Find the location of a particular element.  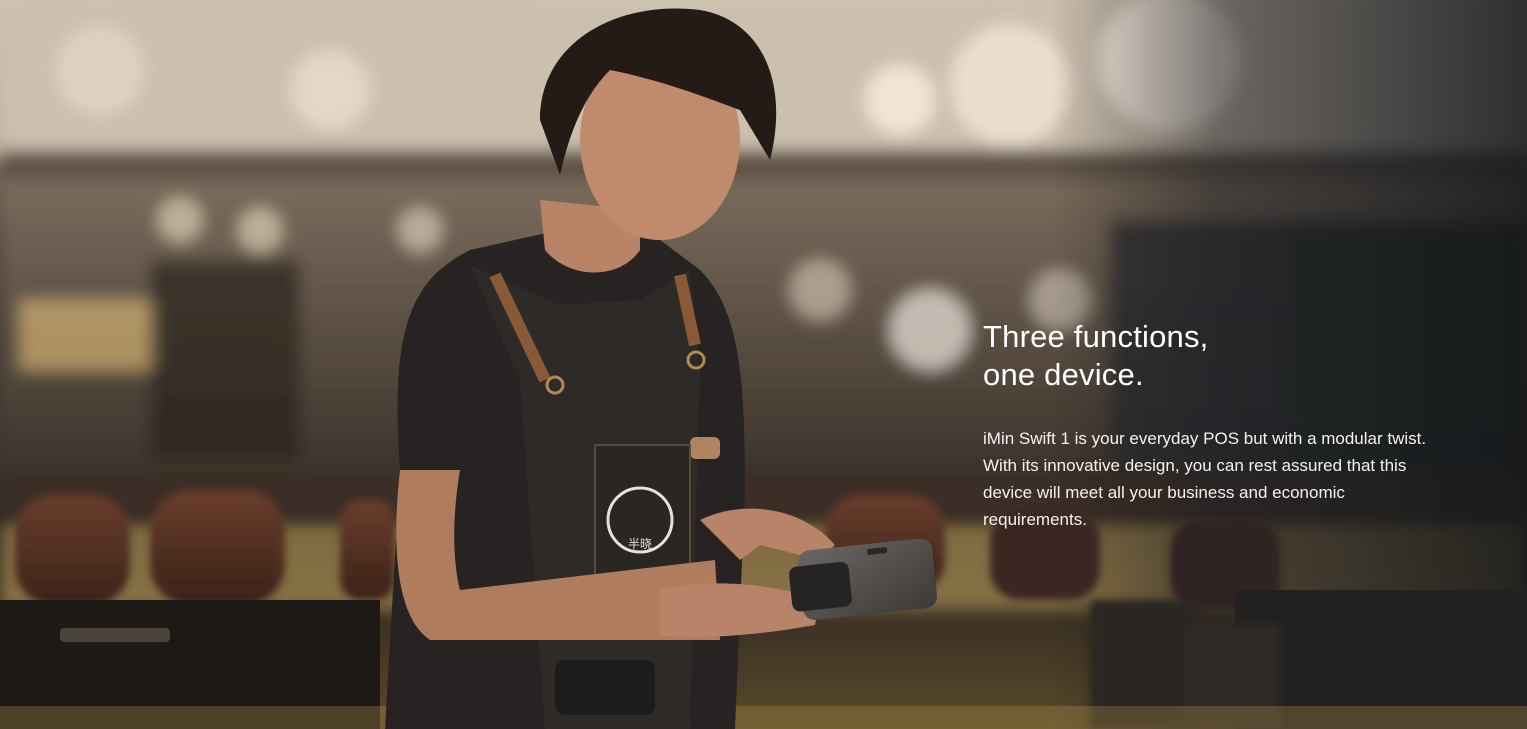

headline-line-2: one device. is located at coordinates (1063, 374).